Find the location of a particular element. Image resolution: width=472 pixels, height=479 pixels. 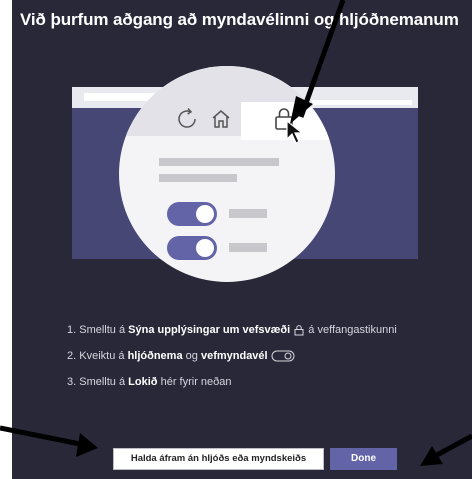

step-text: á veffangastikunni is located at coordinates (352, 330).